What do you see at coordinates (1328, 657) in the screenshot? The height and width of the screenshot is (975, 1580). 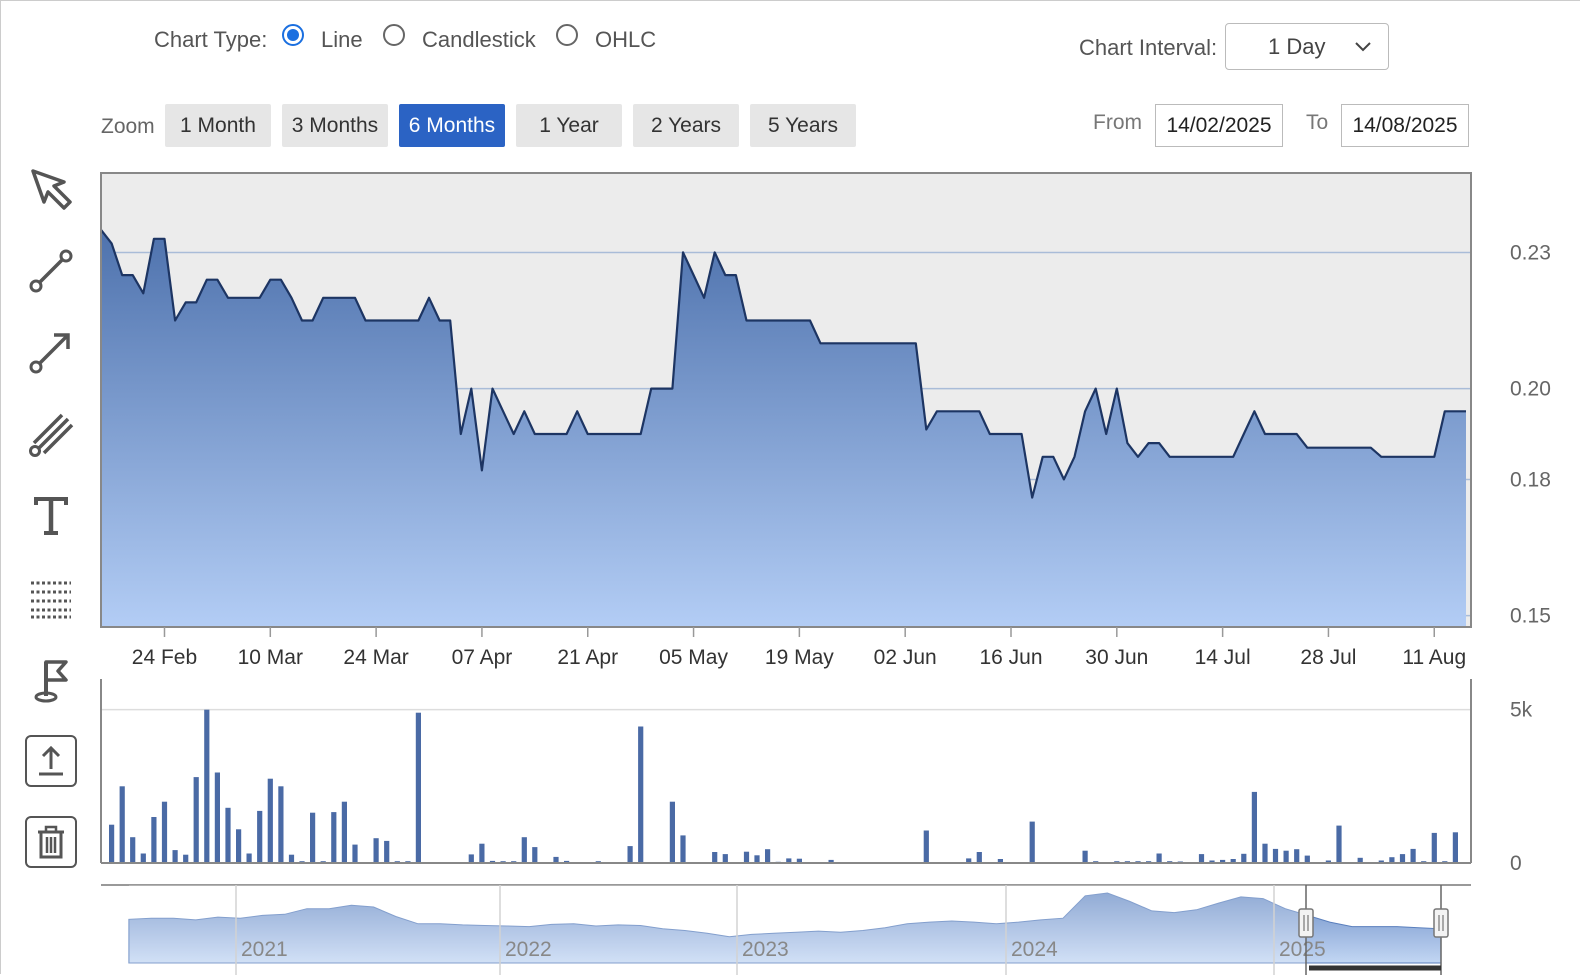 I see `price-x-tick-label: 28 Jul` at bounding box center [1328, 657].